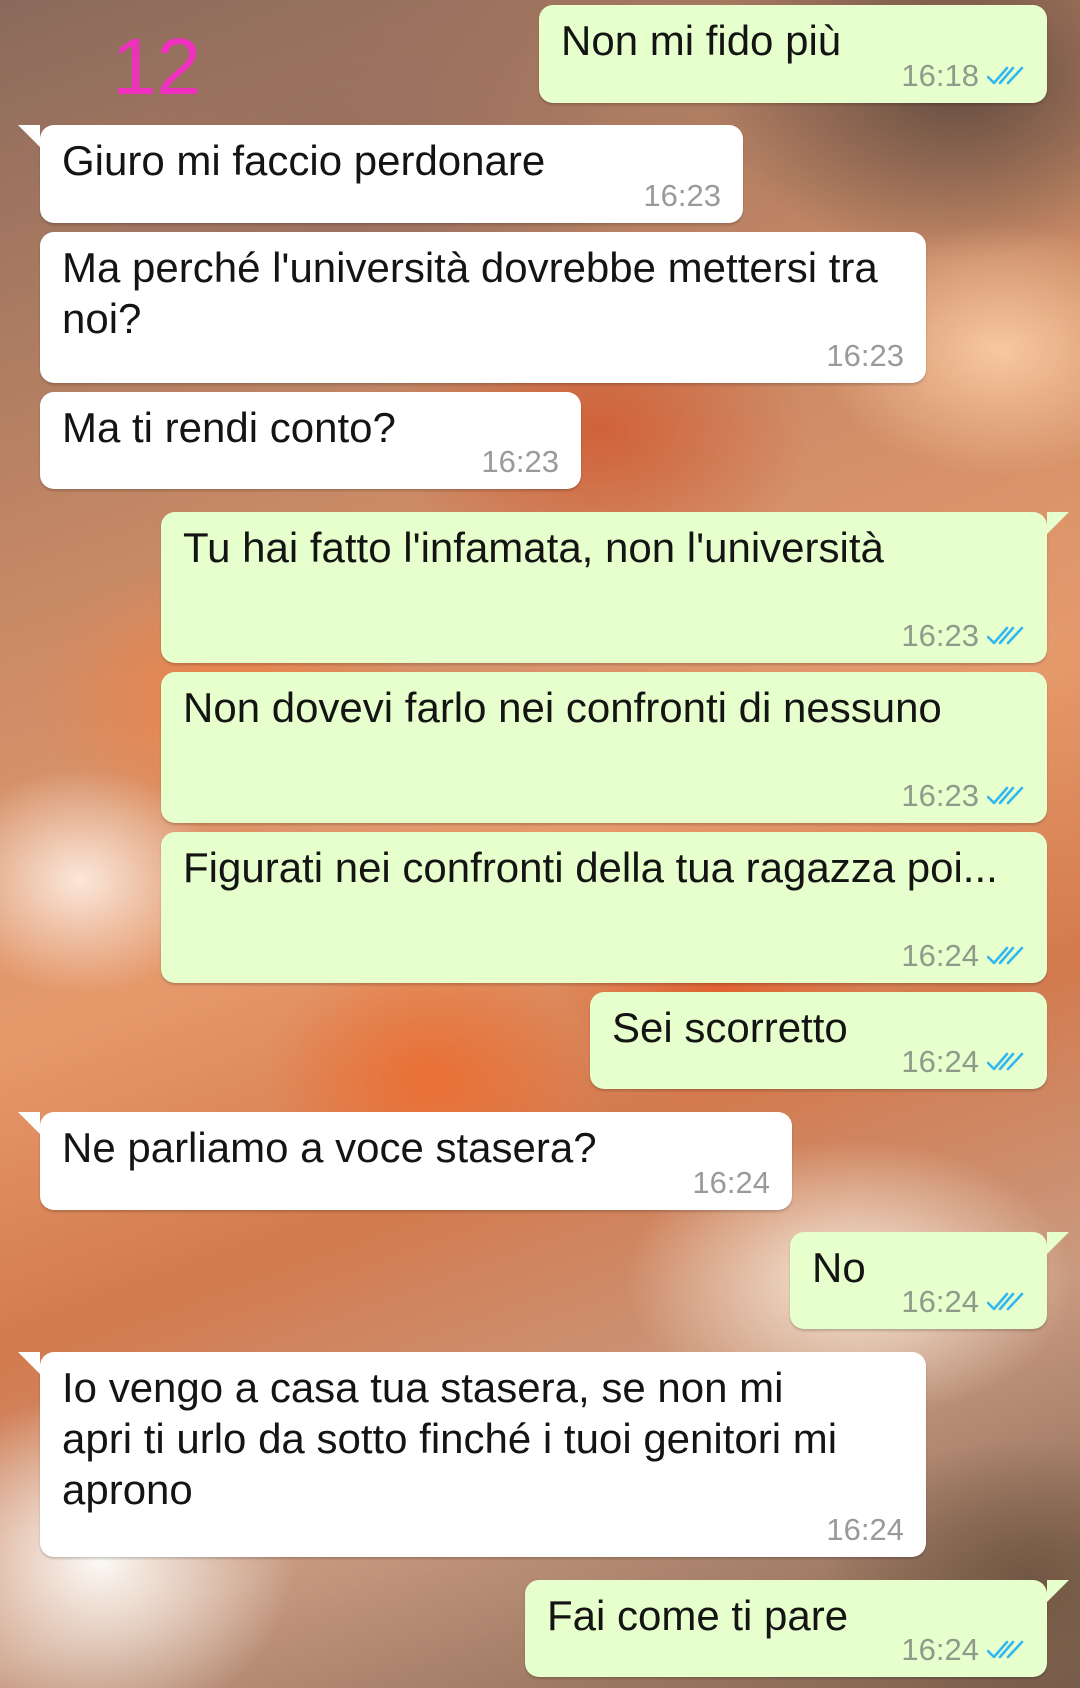 The image size is (1080, 1688). I want to click on message-bubble-outgoing: Non mi fido più 16:18, so click(793, 54).